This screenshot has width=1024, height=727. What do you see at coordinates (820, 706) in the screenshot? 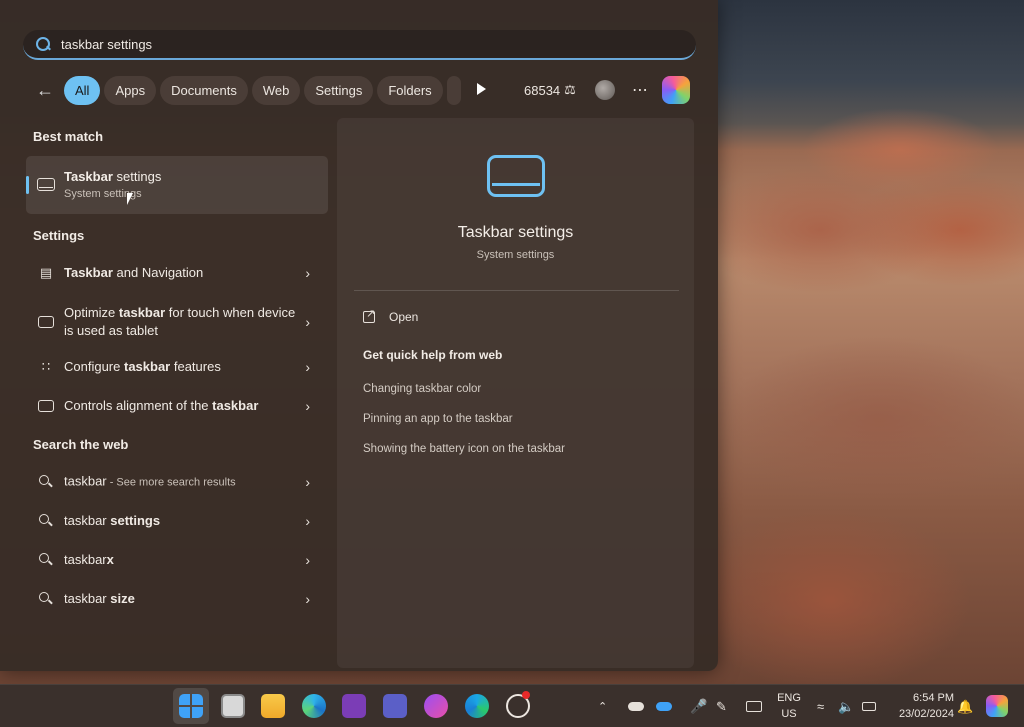
I see `wifi-icon: ≈` at bounding box center [820, 706].